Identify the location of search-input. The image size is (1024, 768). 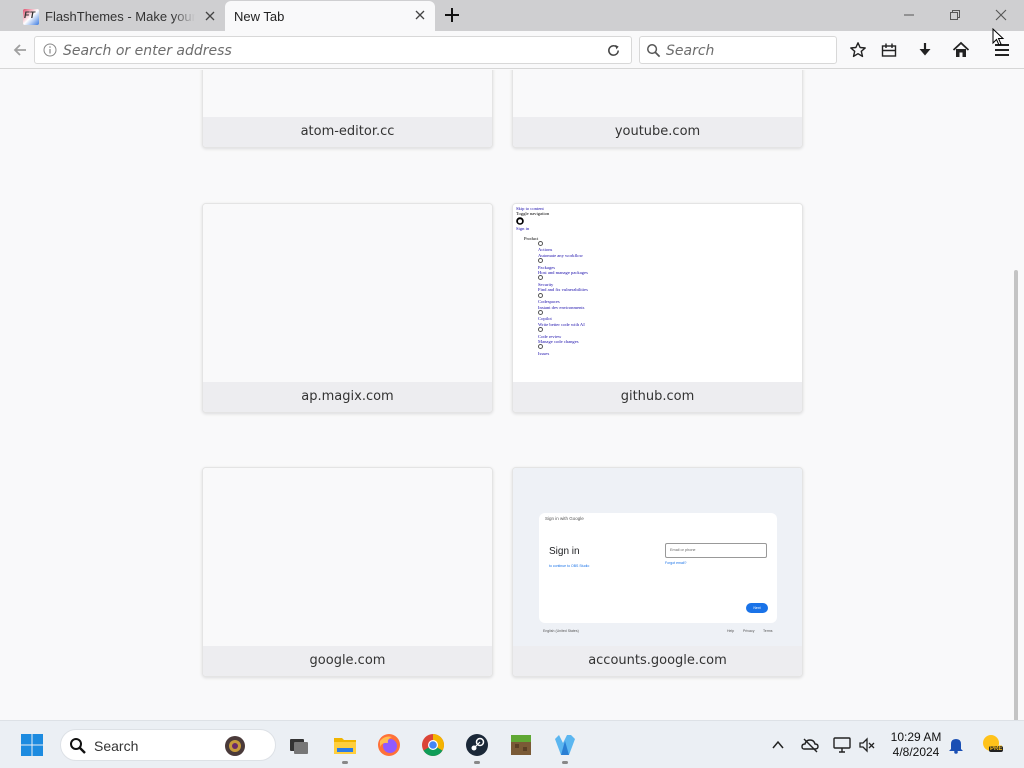
(746, 51).